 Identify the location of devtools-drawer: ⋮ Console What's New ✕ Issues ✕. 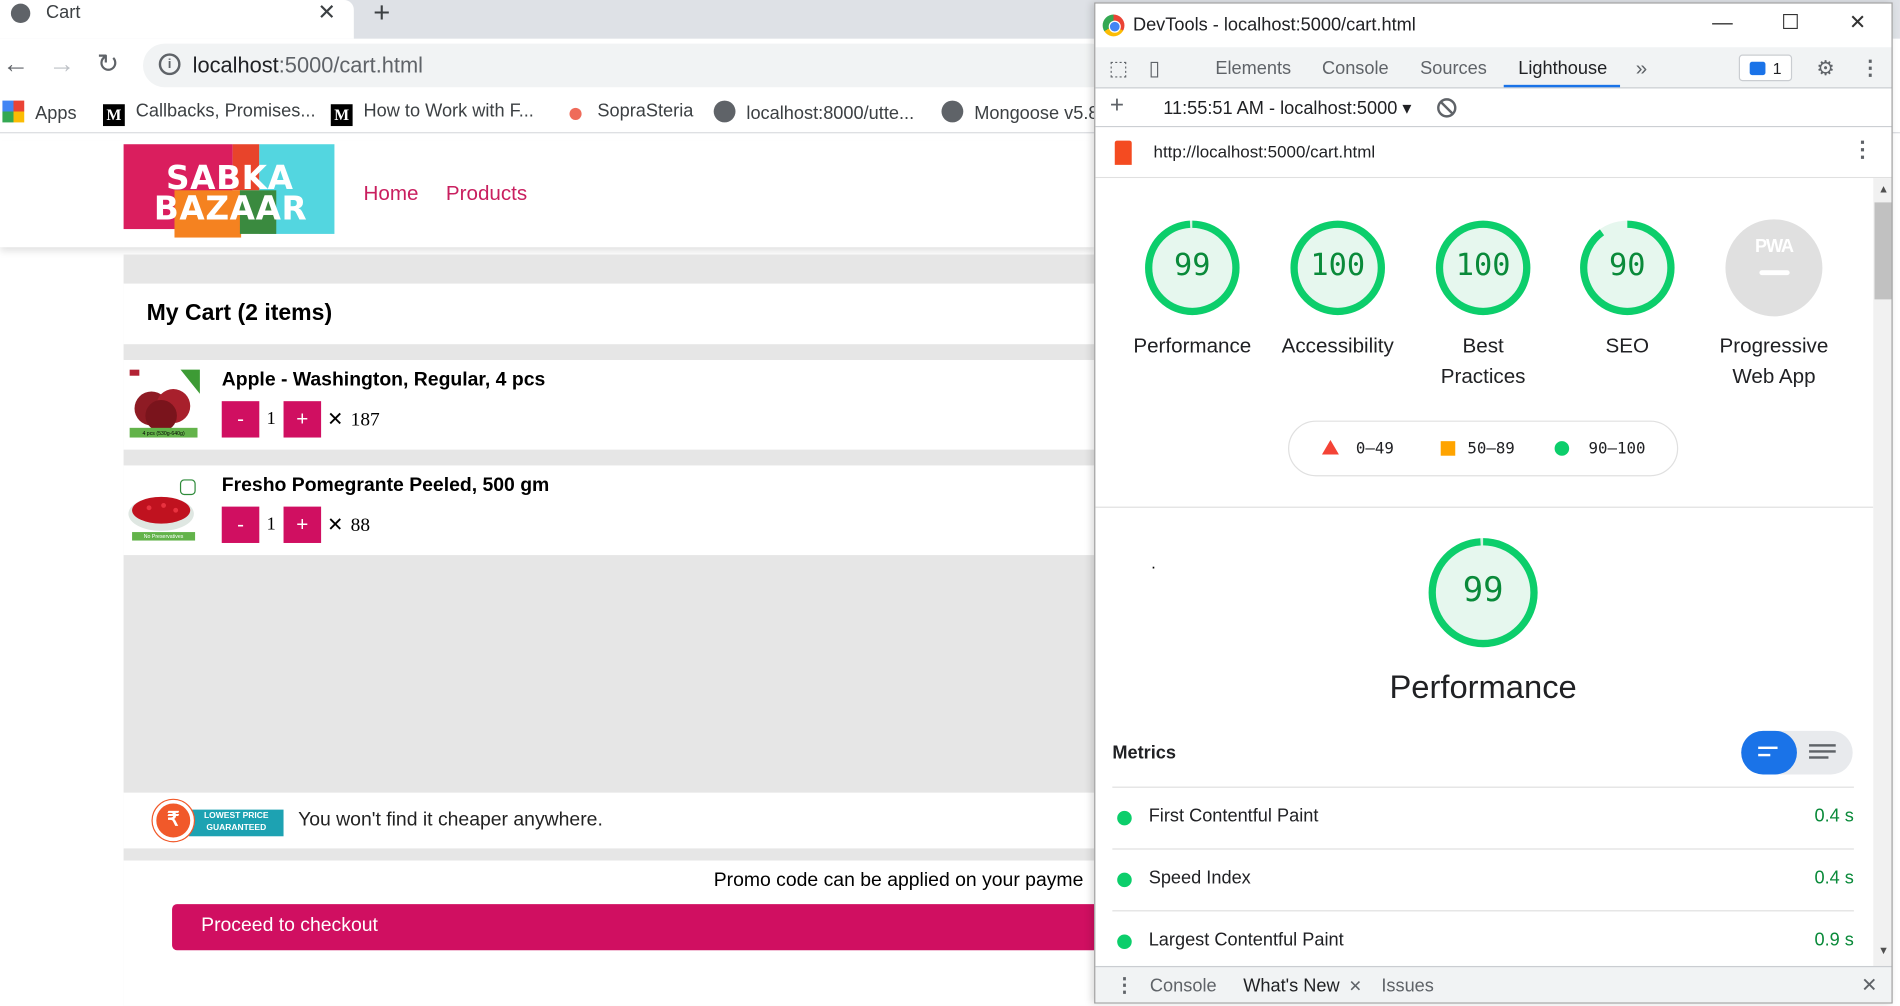
(1493, 984).